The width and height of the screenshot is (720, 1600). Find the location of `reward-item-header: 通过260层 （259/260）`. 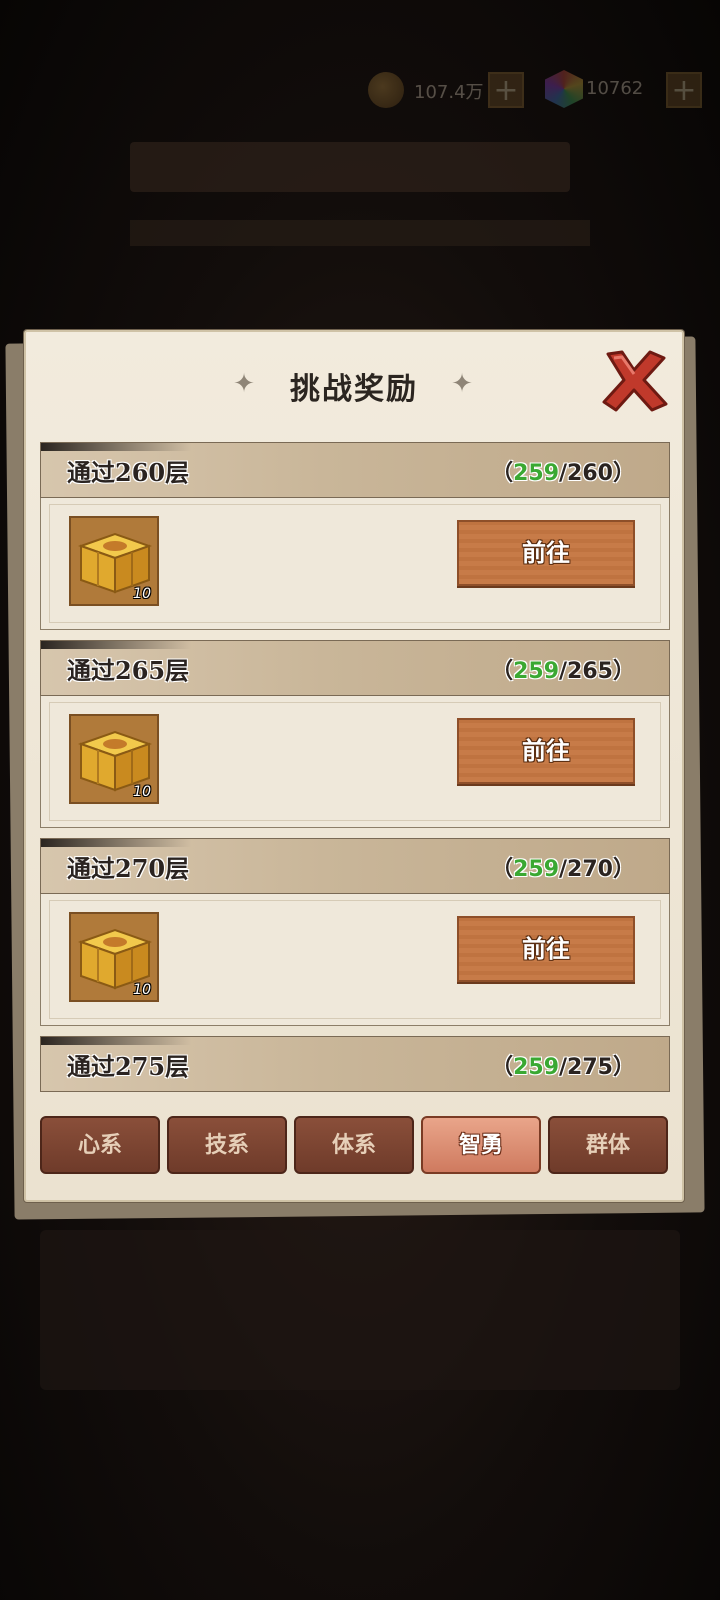

reward-item-header: 通过260层 （259/260） is located at coordinates (355, 470).